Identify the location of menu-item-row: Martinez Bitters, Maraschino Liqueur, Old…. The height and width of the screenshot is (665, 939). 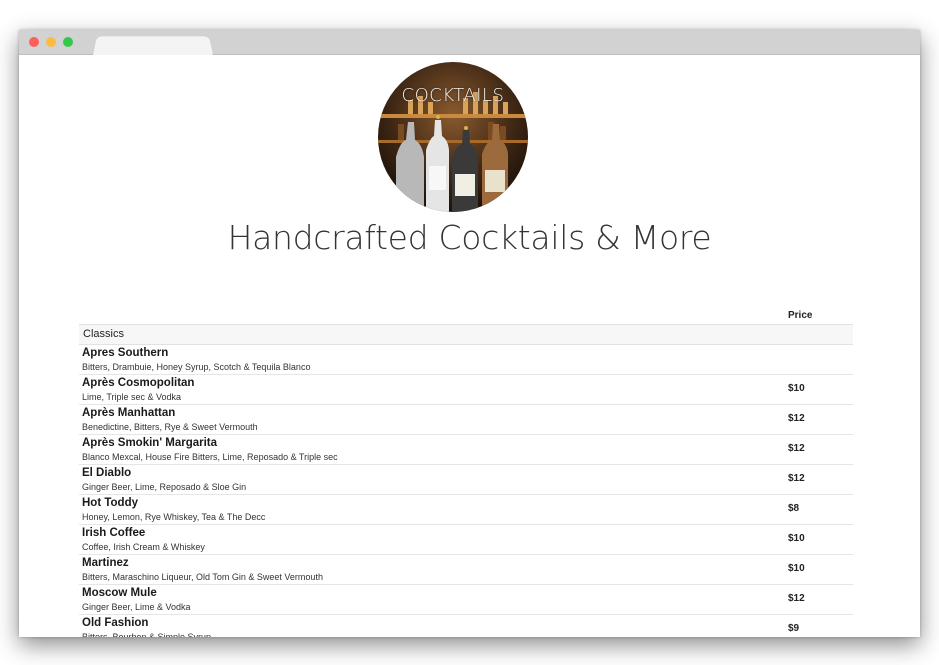
(466, 570).